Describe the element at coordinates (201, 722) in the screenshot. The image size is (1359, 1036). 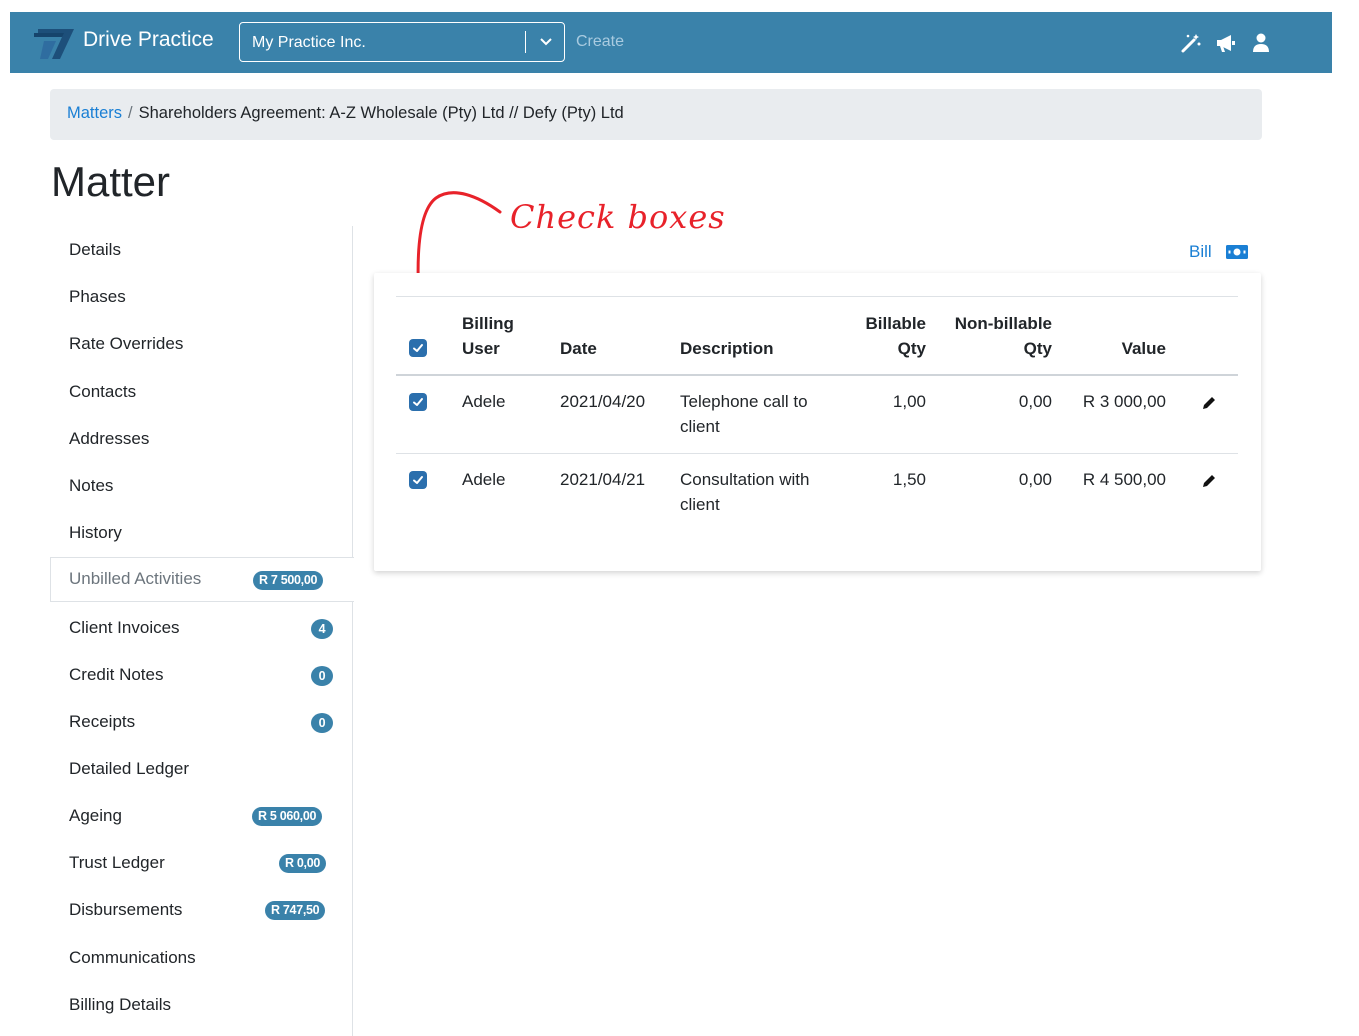
I see `sidebar-item-receipts: Receipts 0` at that location.